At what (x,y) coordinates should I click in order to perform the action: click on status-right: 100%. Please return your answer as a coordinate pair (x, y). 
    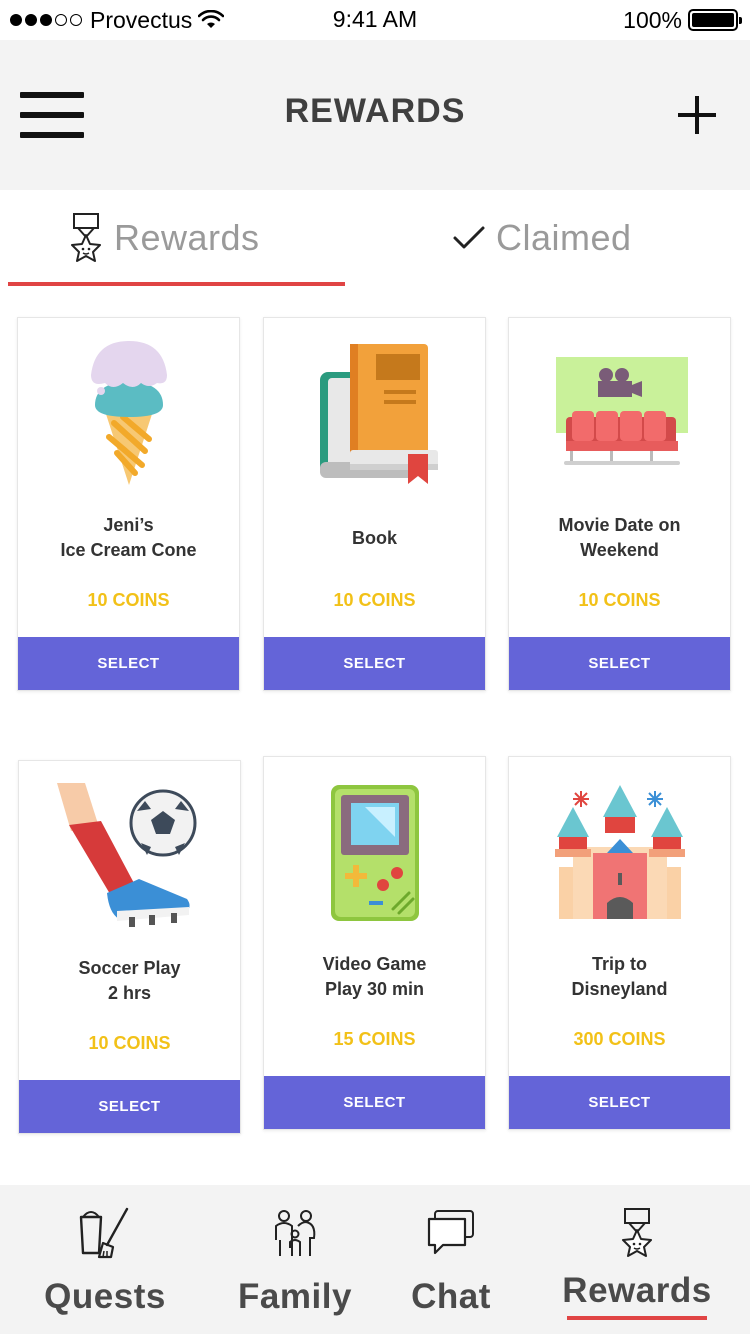
    Looking at the image, I should click on (682, 20).